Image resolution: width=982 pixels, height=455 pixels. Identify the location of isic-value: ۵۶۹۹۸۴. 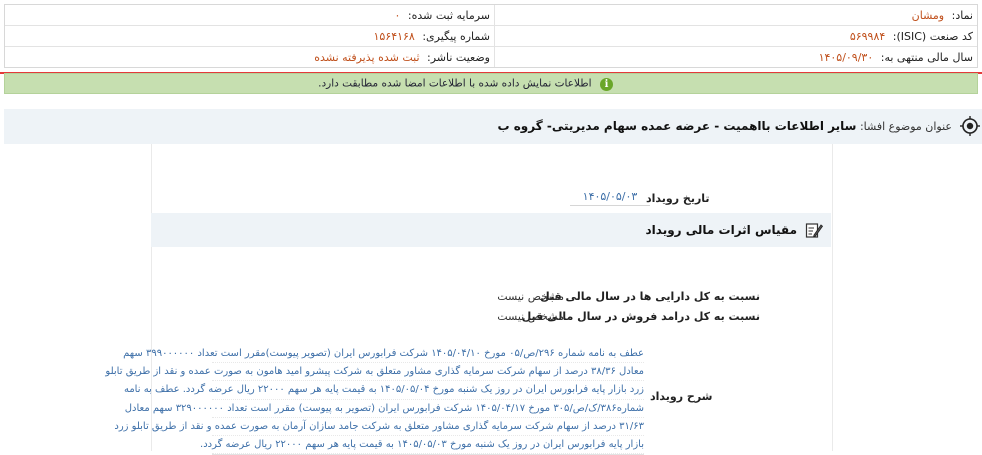
(867, 36).